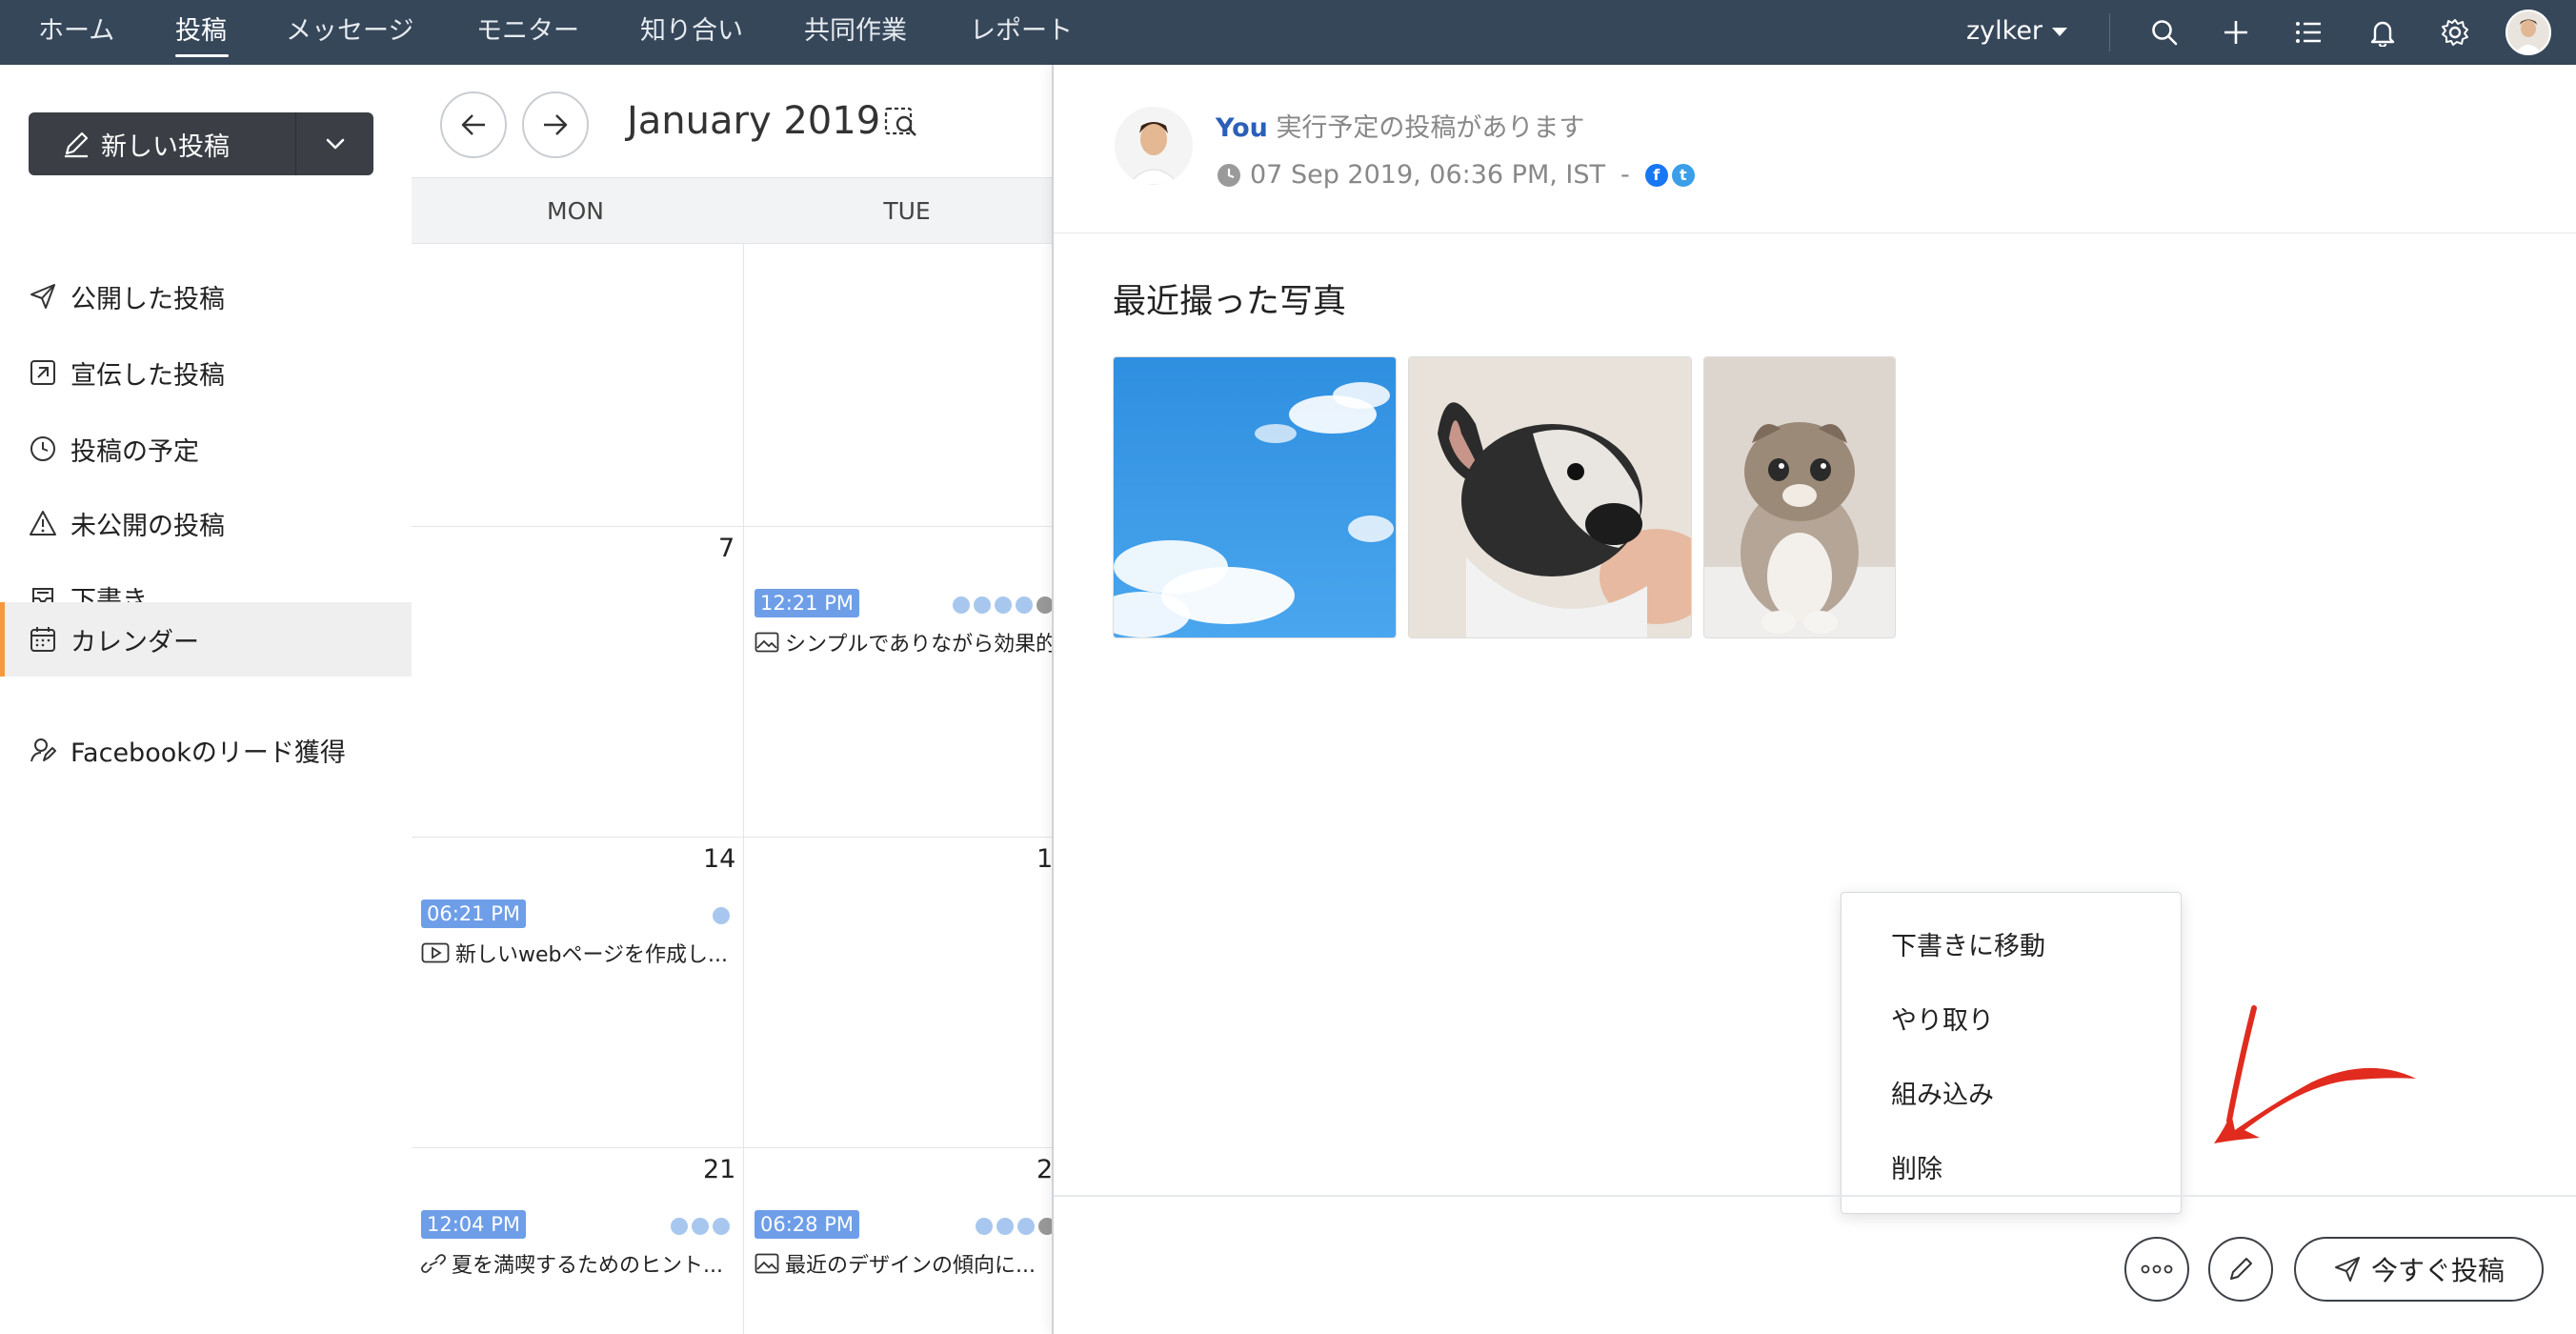  I want to click on post-author-line: You 実行予定の投稿があります, so click(1400, 125).